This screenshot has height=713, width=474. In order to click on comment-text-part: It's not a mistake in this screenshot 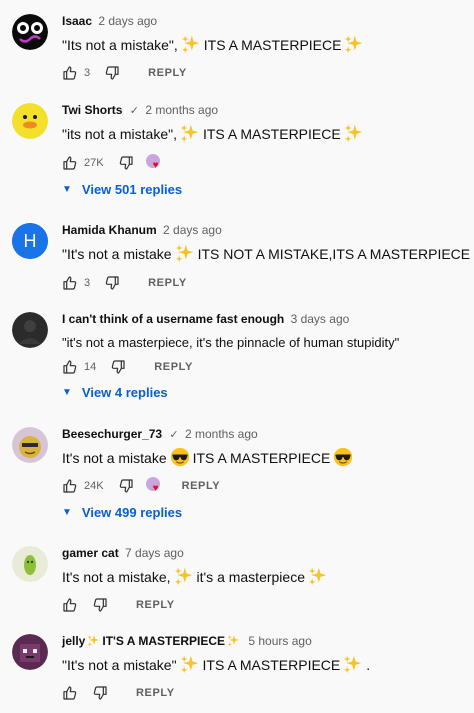, I will do `click(114, 458)`.